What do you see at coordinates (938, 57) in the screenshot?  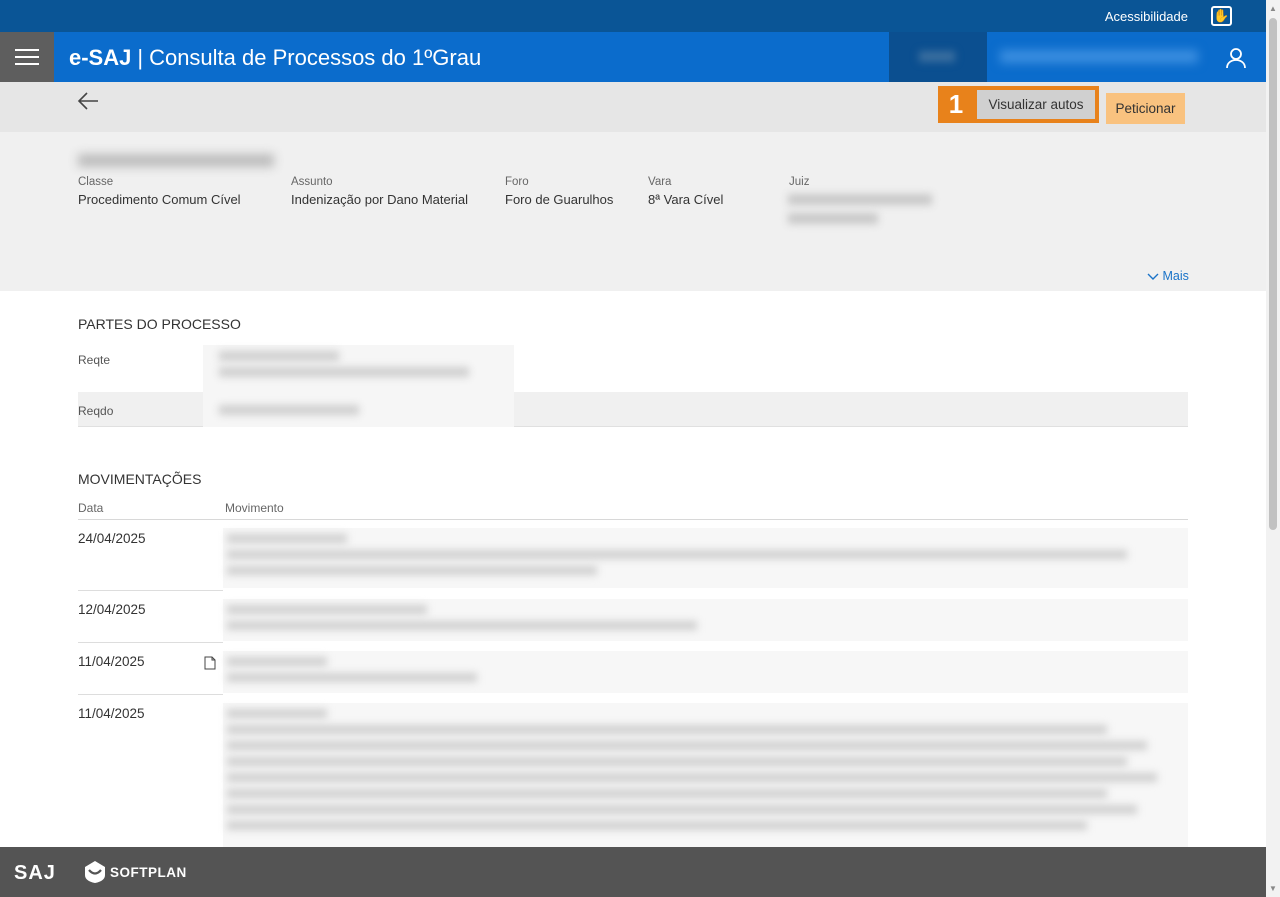 I see `redacted-area` at bounding box center [938, 57].